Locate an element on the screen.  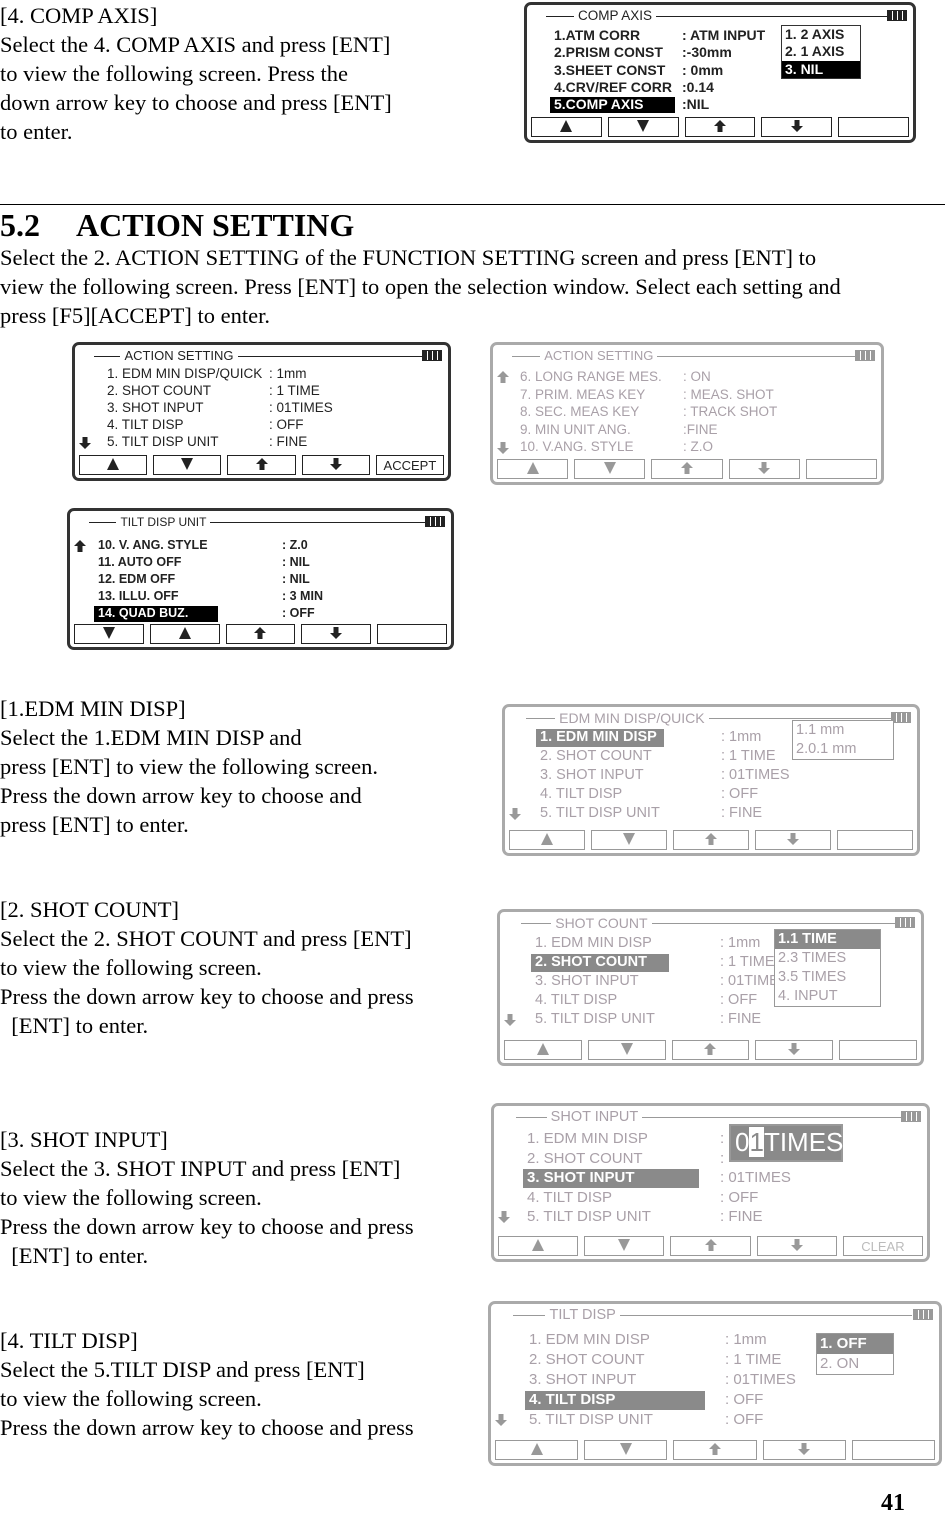
popup-option: 1.1 mm is located at coordinates (843, 730).